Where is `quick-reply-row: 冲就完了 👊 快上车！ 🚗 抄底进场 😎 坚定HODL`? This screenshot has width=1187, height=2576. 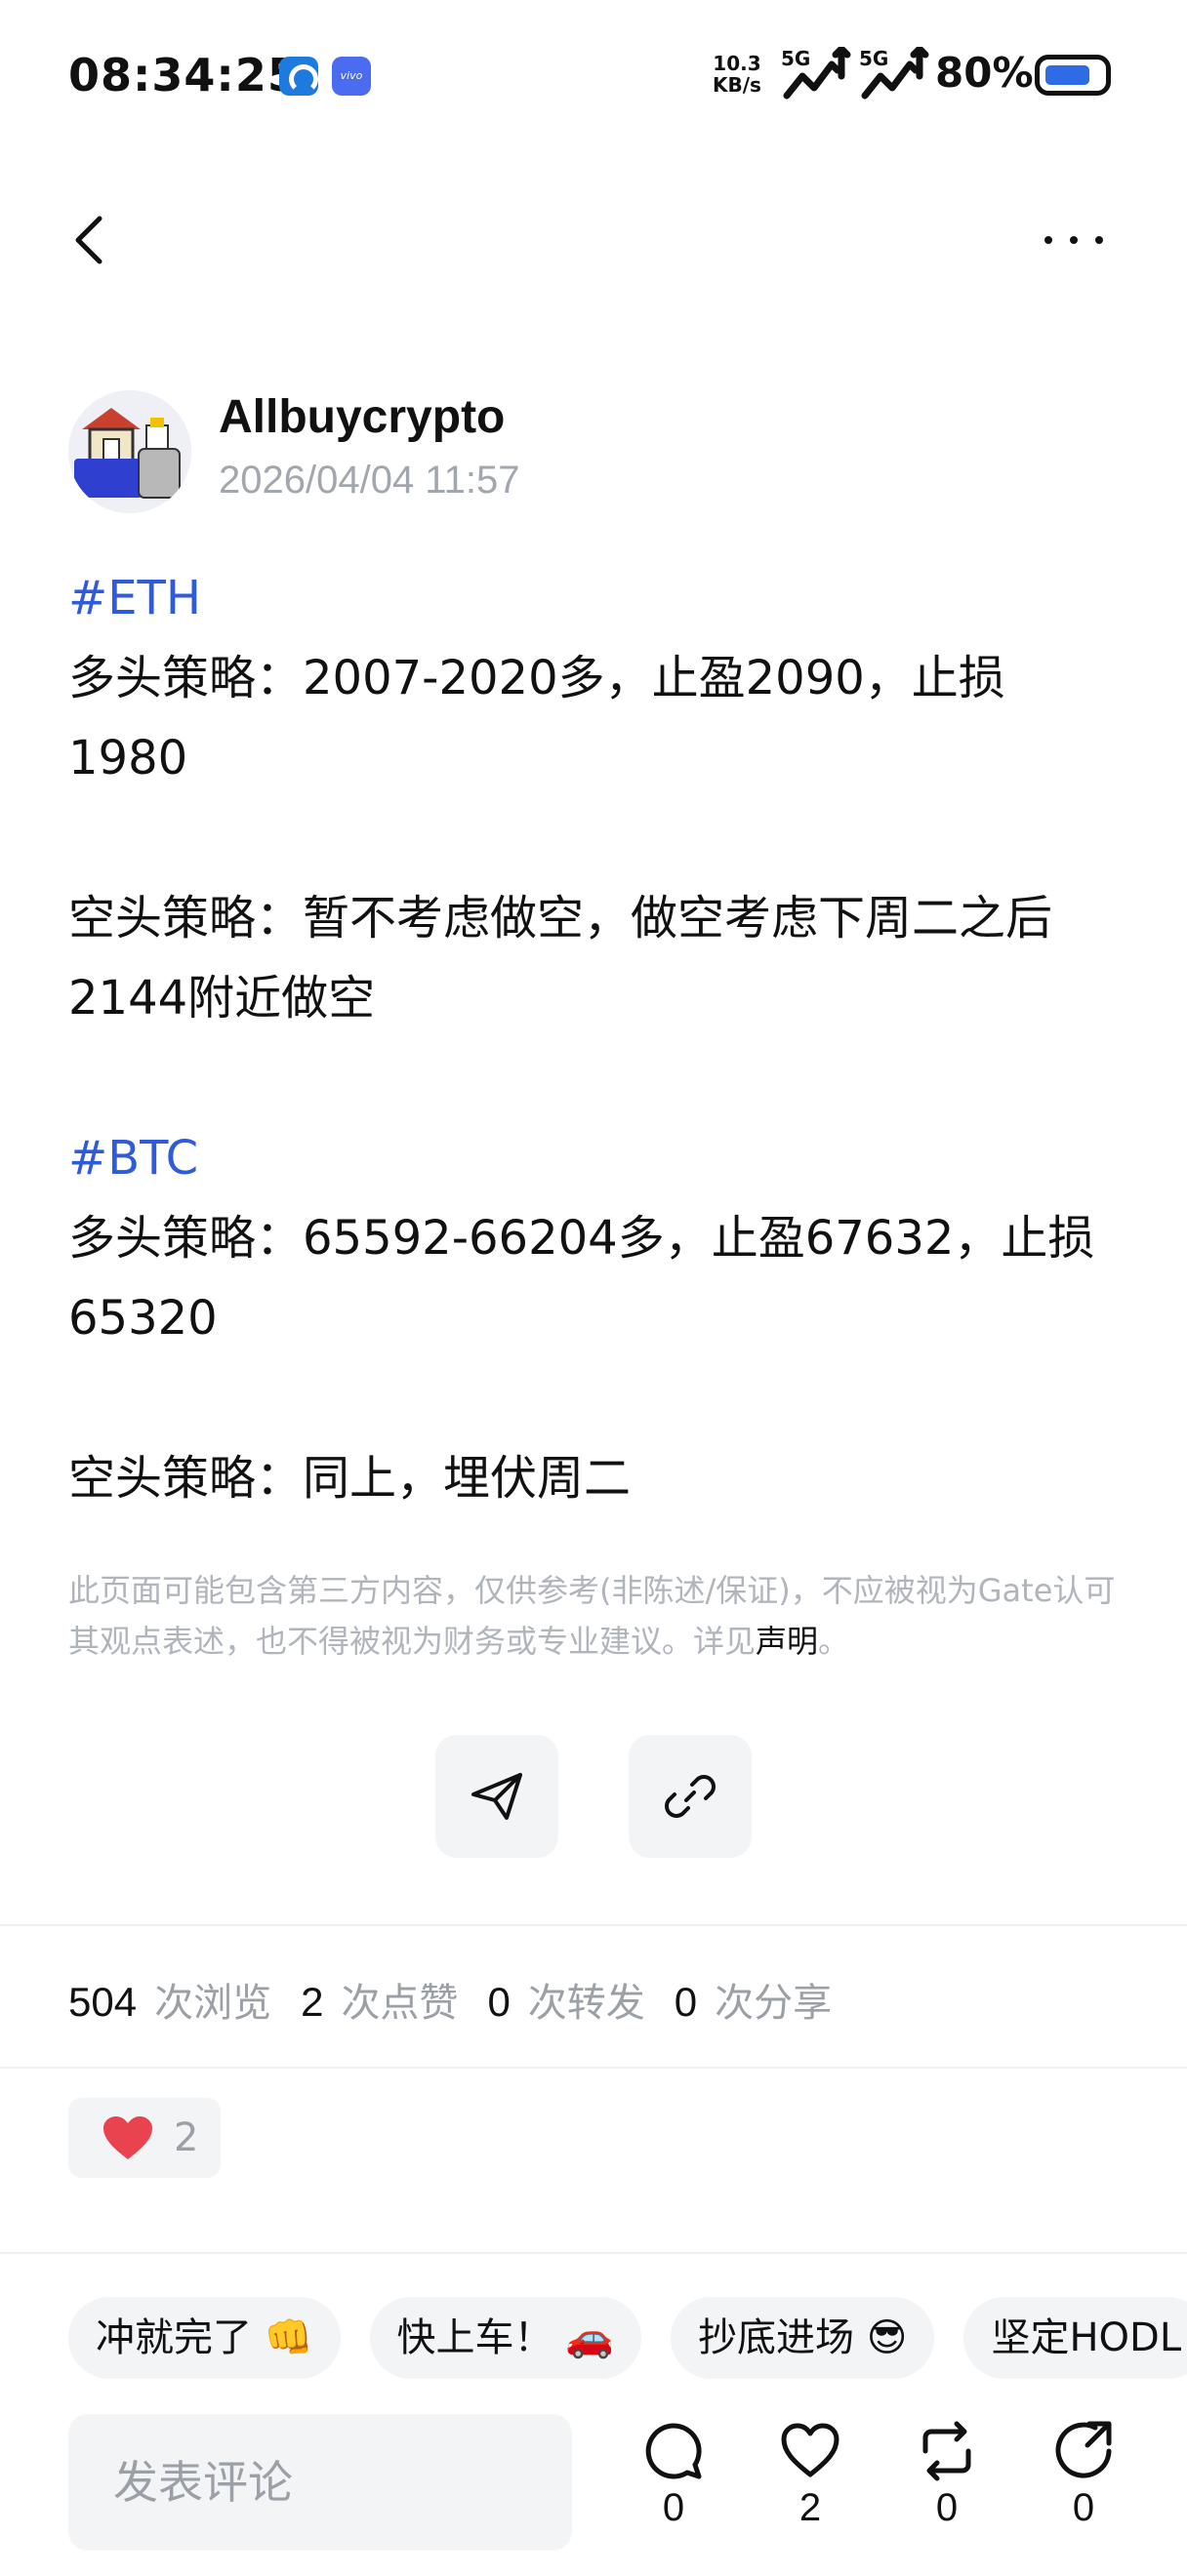
quick-reply-row: 冲就完了 👊 快上车！ 🚗 抄底进场 😎 坚定HODL is located at coordinates (627, 2338).